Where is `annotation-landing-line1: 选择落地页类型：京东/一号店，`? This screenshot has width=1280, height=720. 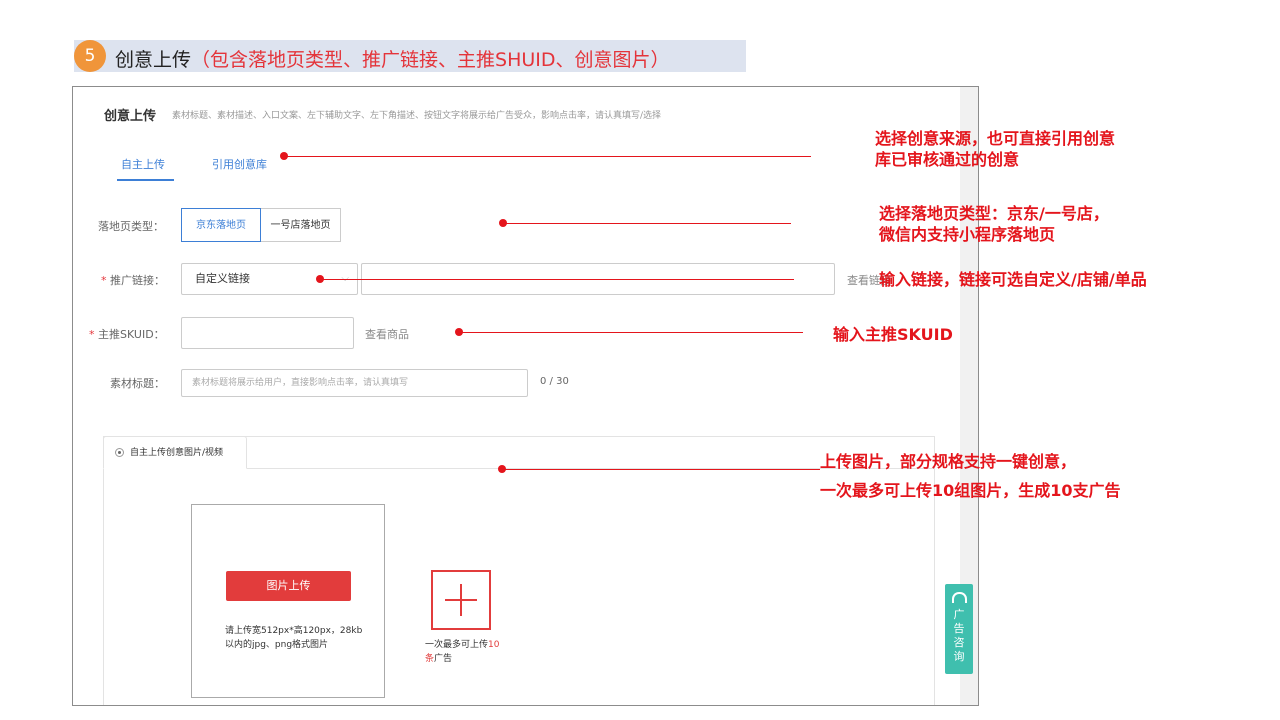
annotation-landing-line1: 选择落地页类型：京东/一号店， is located at coordinates (994, 213).